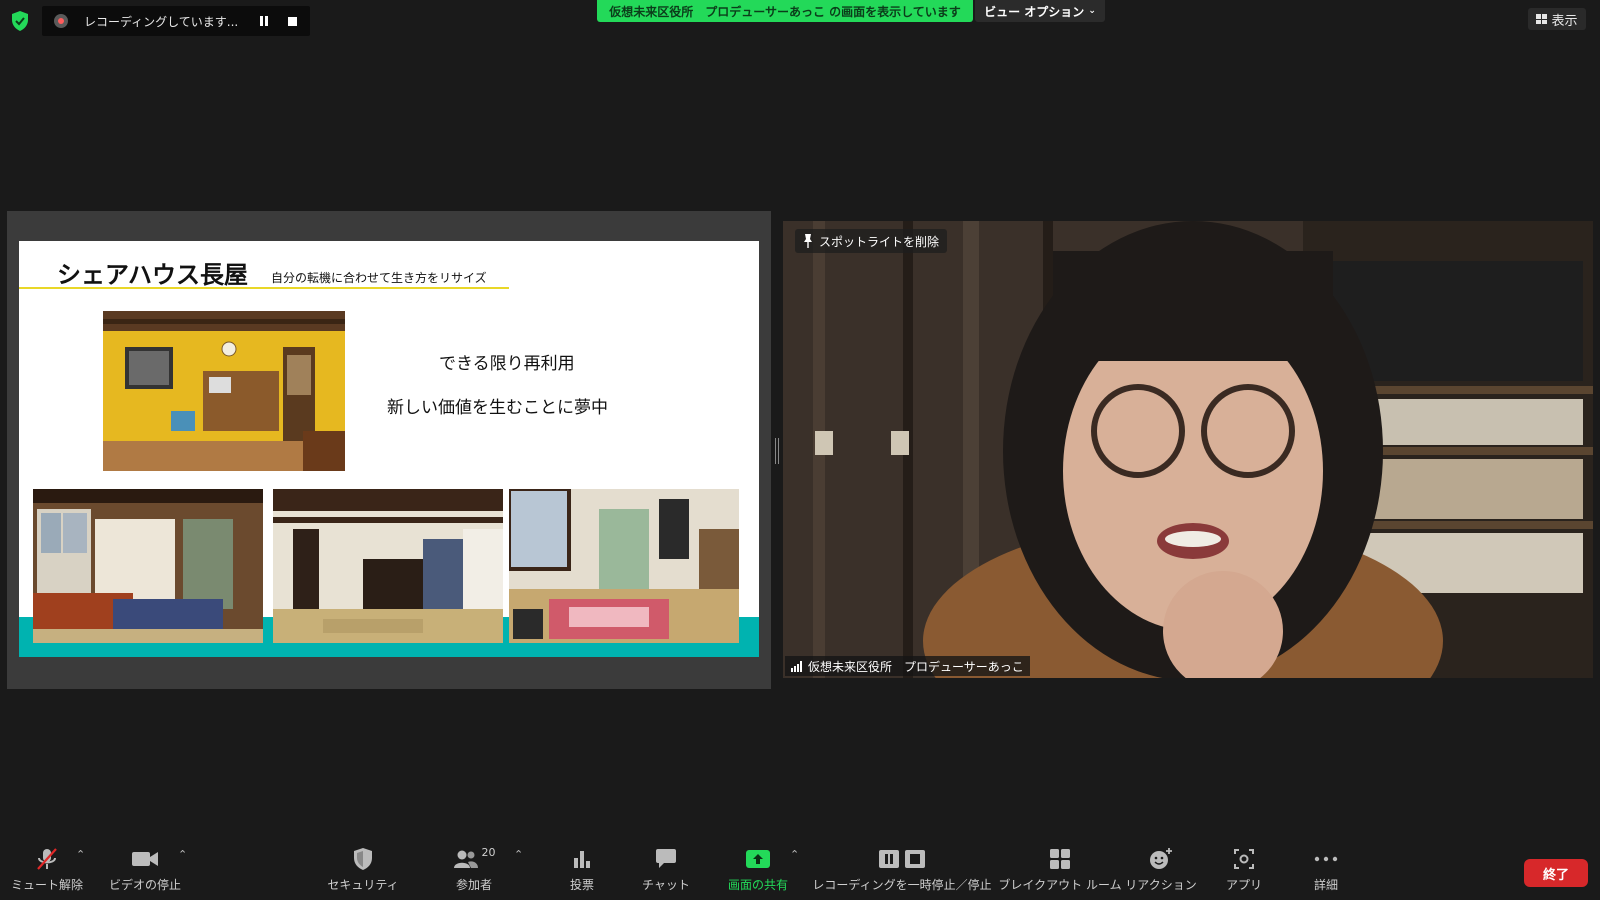 The height and width of the screenshot is (900, 1600). I want to click on security-label: セキュリティ, so click(363, 885).